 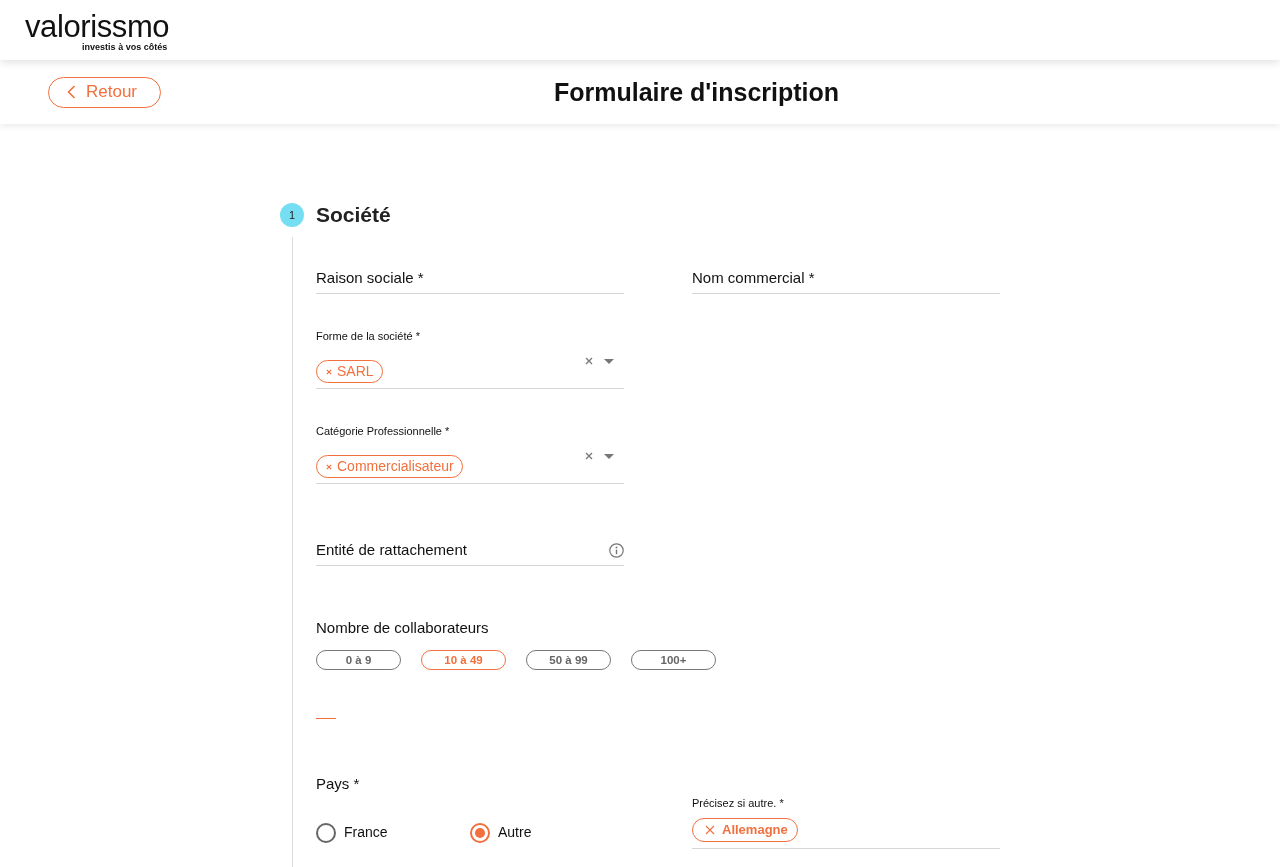 What do you see at coordinates (358, 660) in the screenshot?
I see `option-button: 0 à 9` at bounding box center [358, 660].